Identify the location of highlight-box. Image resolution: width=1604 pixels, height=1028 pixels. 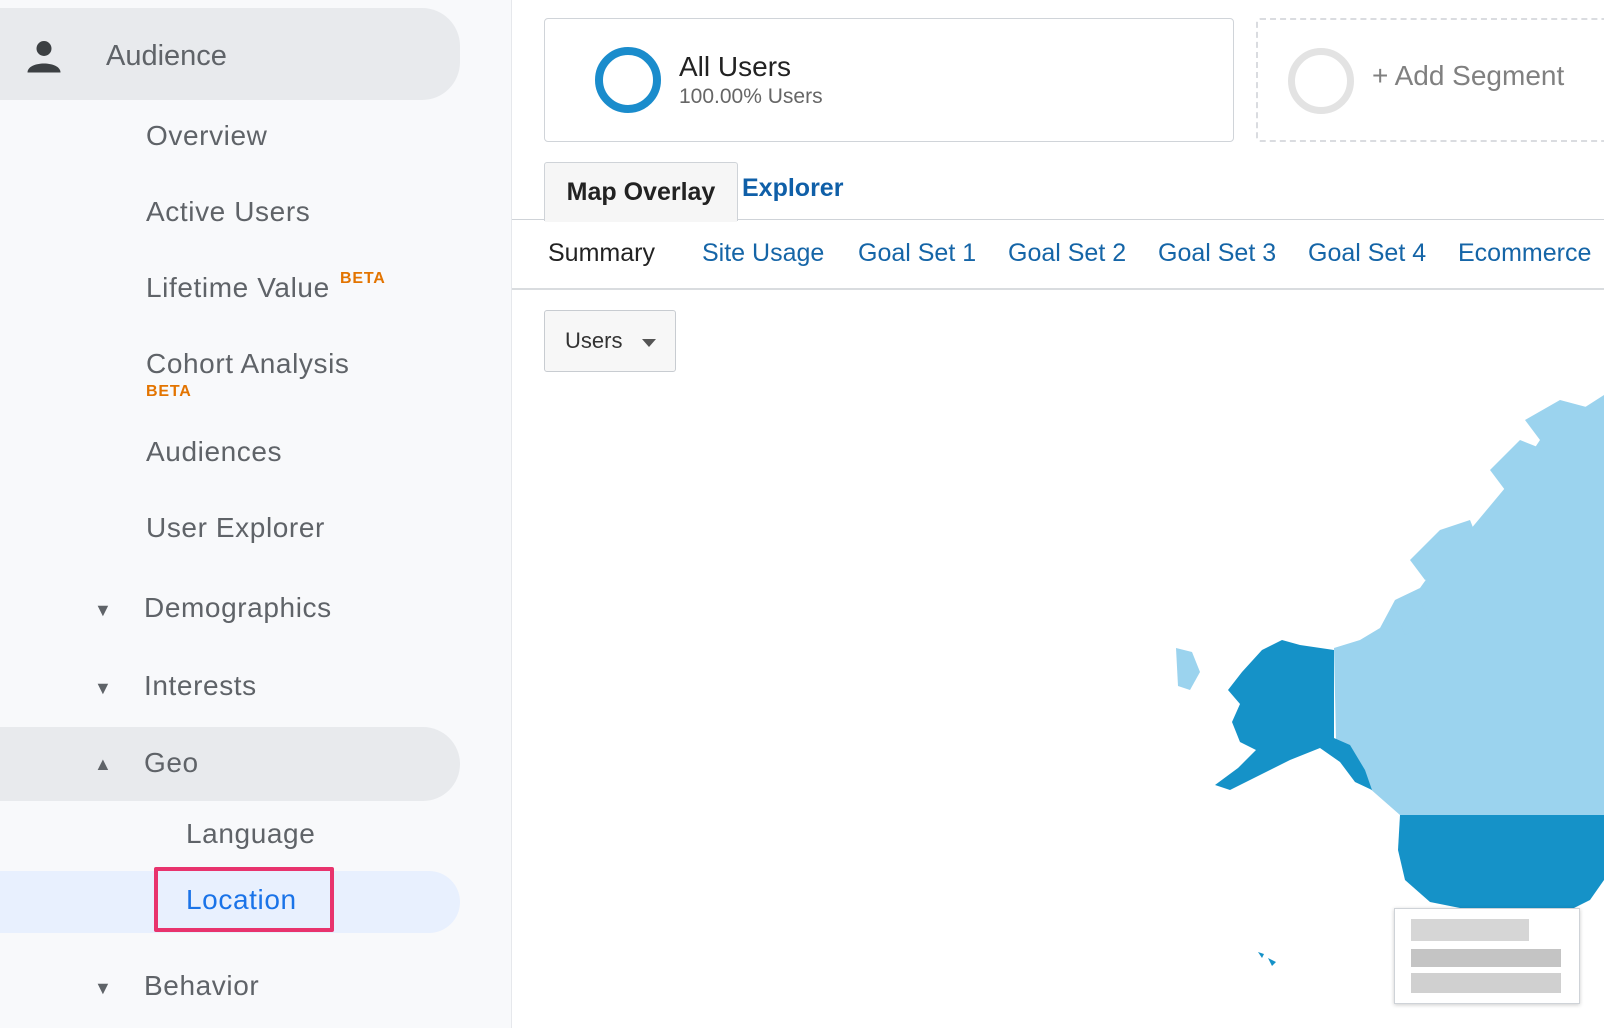
(244, 899).